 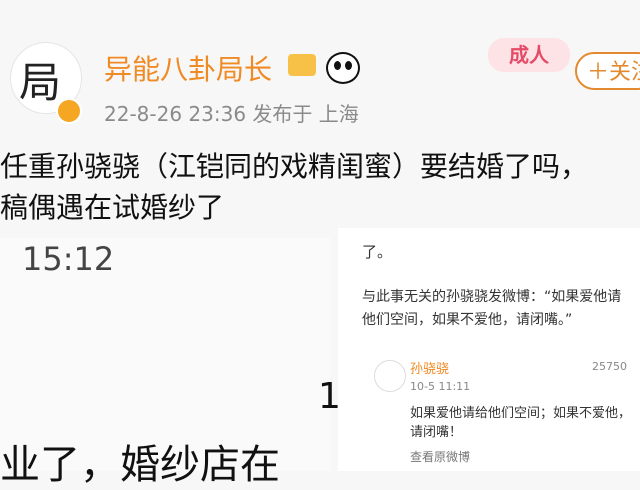 What do you see at coordinates (529, 55) in the screenshot?
I see `adult-badge: 成人` at bounding box center [529, 55].